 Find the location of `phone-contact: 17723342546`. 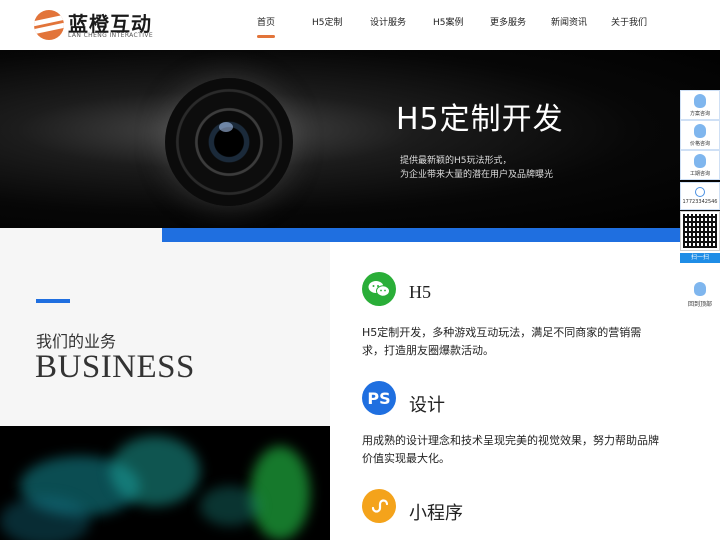

phone-contact: 17723342546 is located at coordinates (700, 196).